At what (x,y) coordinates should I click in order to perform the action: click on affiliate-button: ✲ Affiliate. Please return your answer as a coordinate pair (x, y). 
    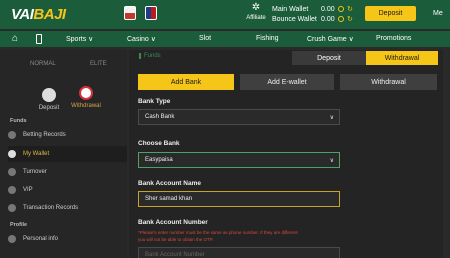
    Looking at the image, I should click on (256, 12).